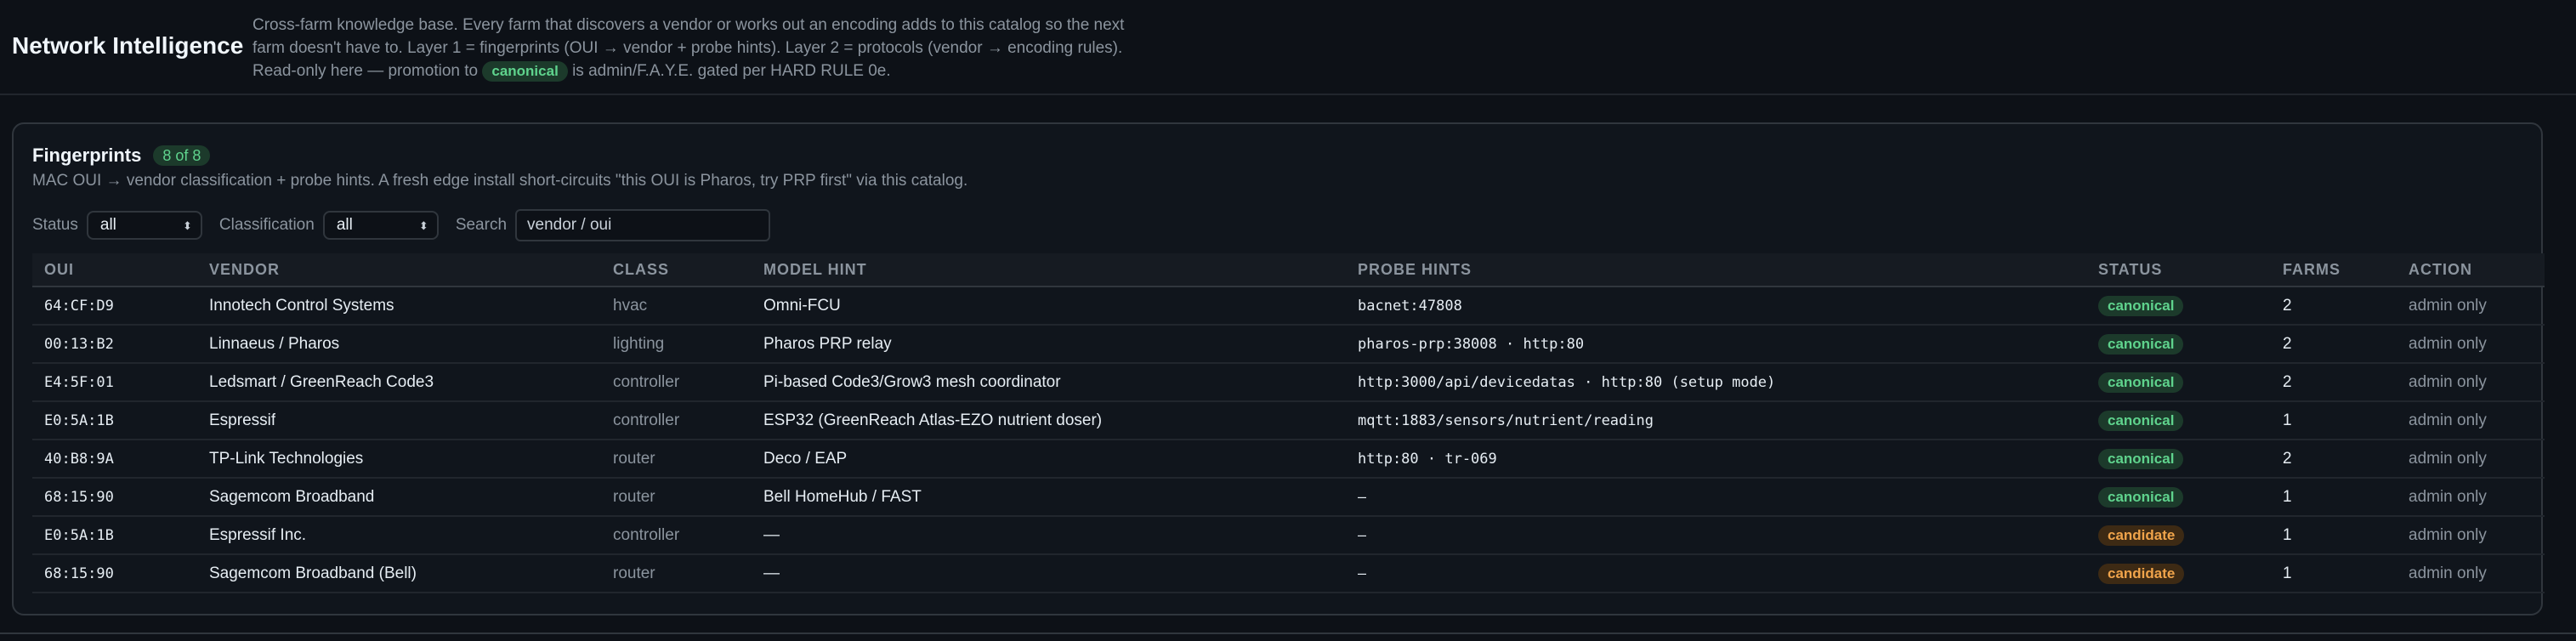  I want to click on status-cell: candidate, so click(2142, 573).